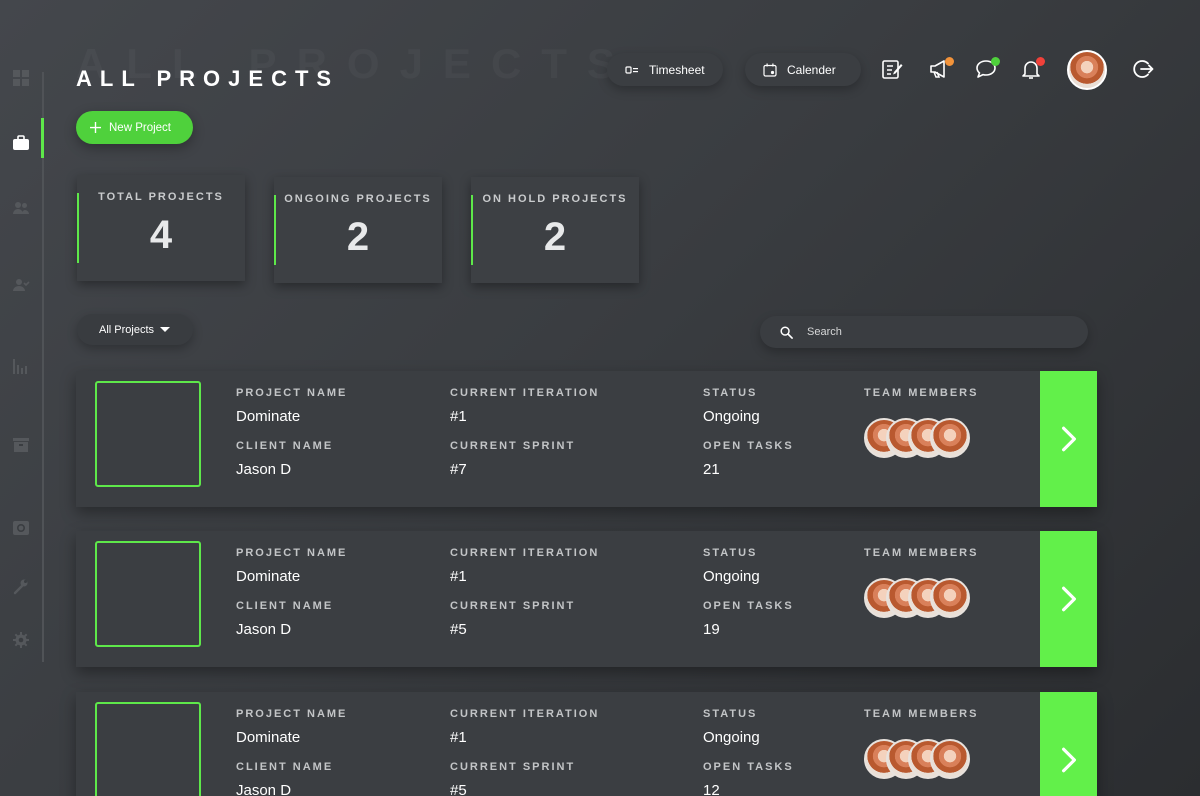 The width and height of the screenshot is (1200, 796). I want to click on calendar-label: Calender, so click(811, 69).